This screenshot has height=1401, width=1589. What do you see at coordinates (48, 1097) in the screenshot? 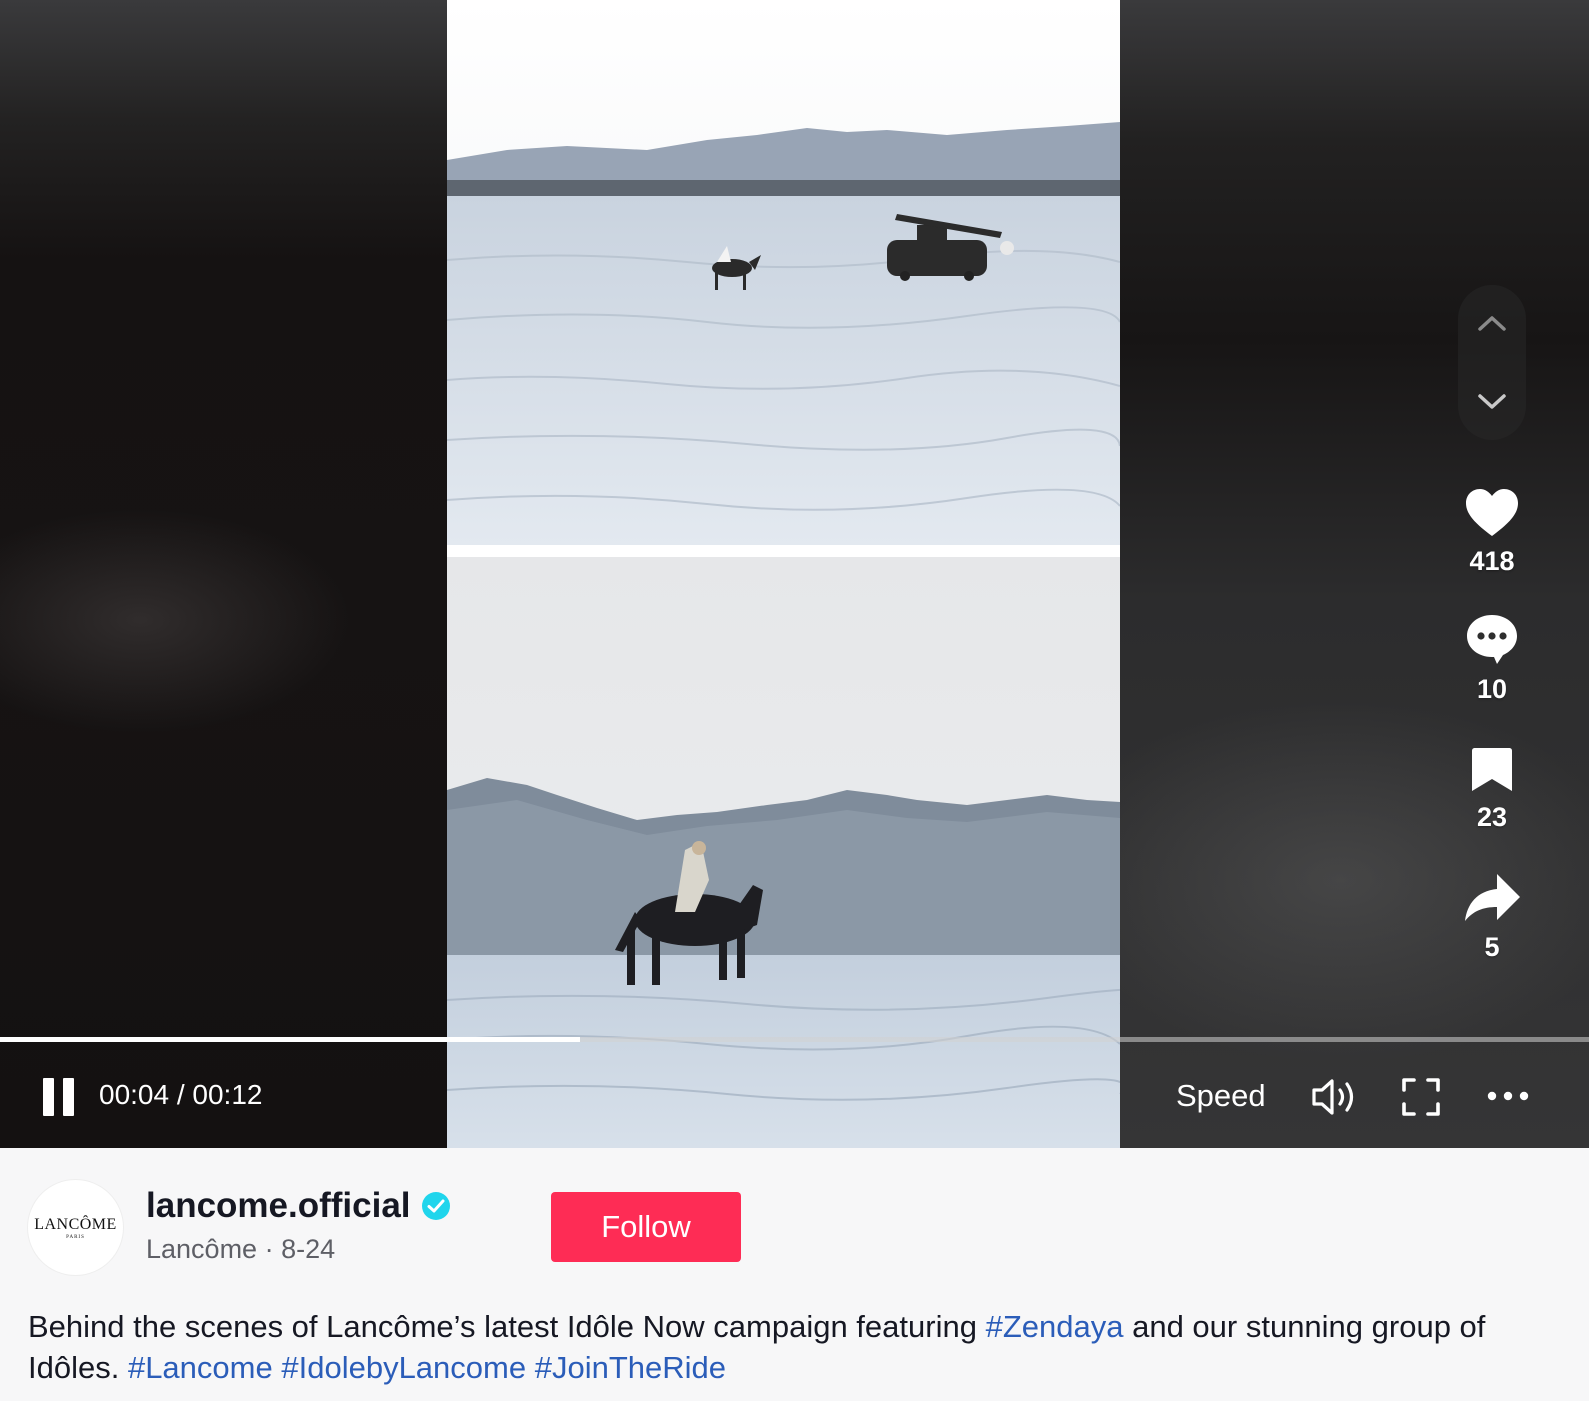
I see `pause-icon` at bounding box center [48, 1097].